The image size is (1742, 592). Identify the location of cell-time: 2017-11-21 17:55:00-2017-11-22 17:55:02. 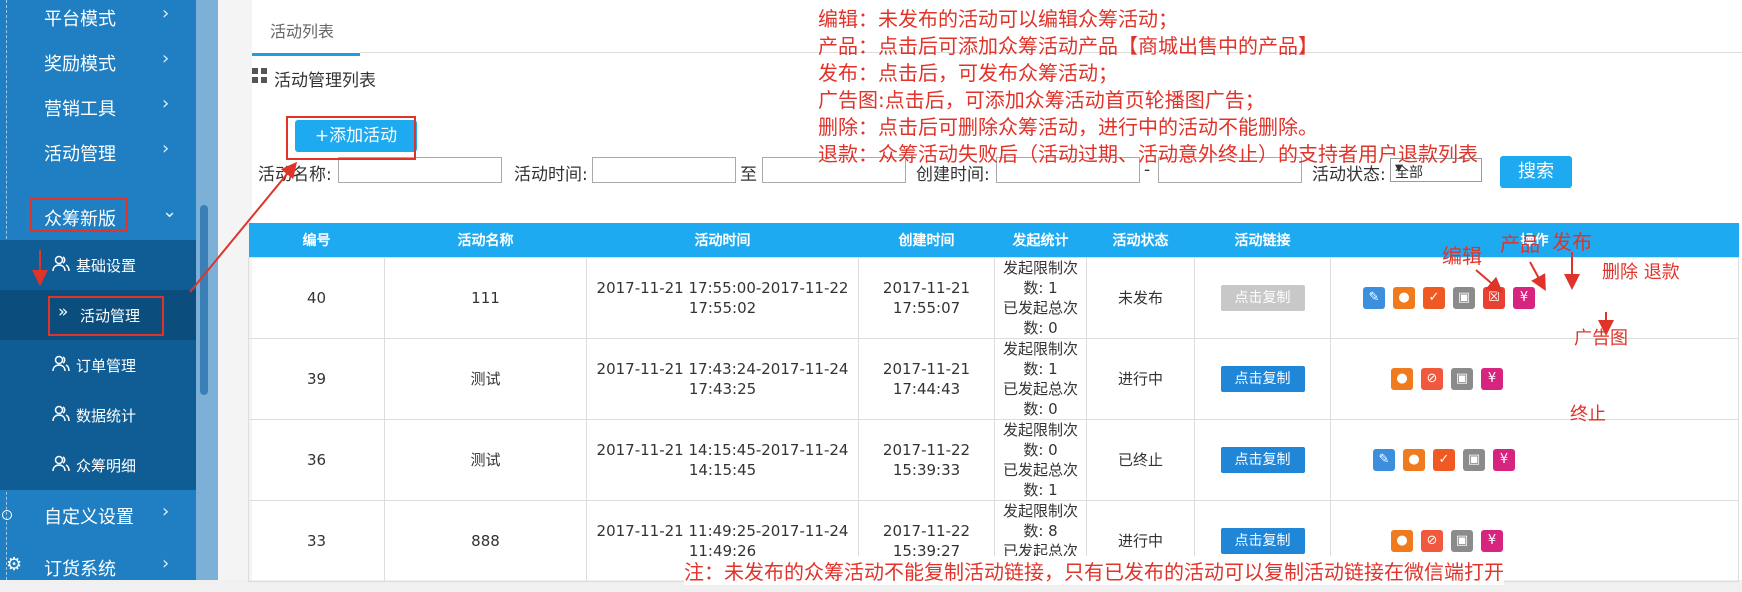
(722, 298).